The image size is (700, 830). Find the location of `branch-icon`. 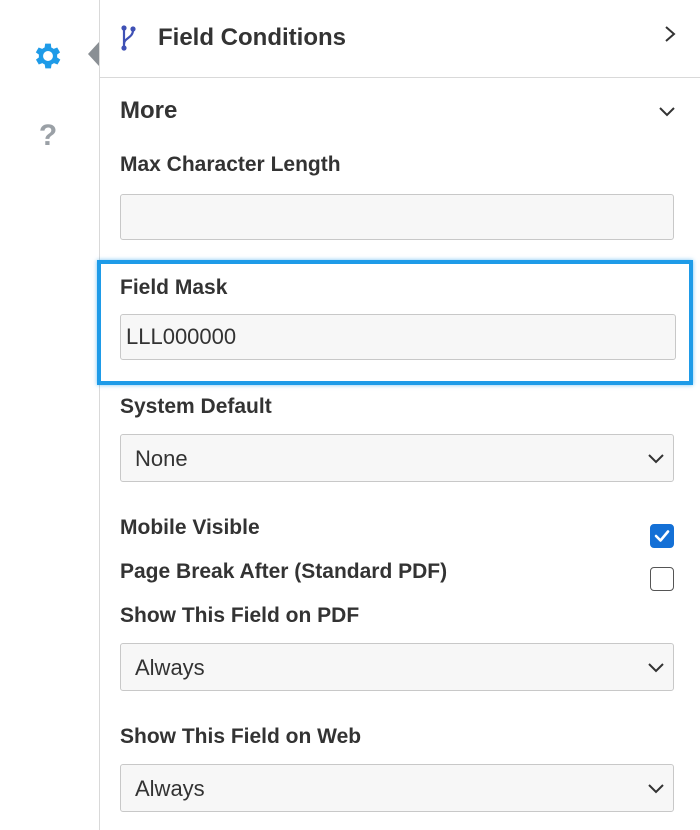

branch-icon is located at coordinates (128, 38).